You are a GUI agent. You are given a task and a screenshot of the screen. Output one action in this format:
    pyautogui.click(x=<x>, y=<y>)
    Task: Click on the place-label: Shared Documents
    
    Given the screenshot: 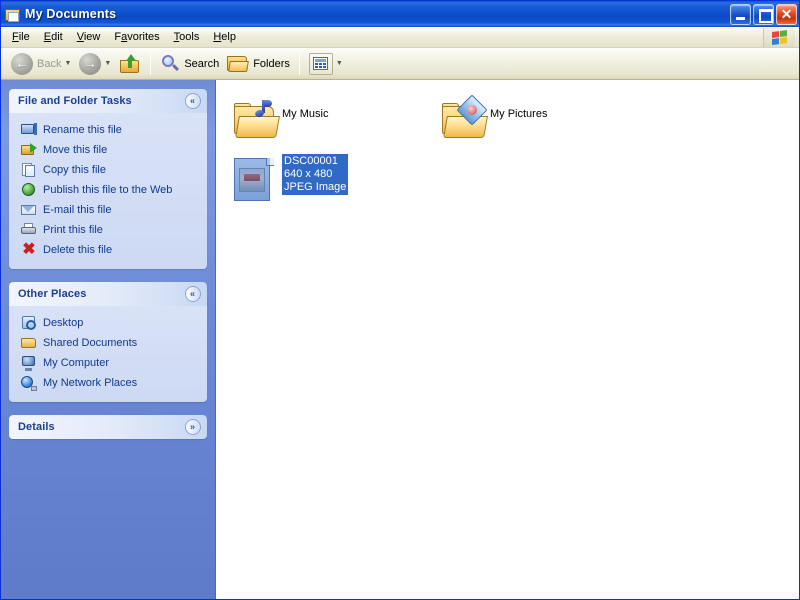 What is the action you would take?
    pyautogui.click(x=90, y=343)
    